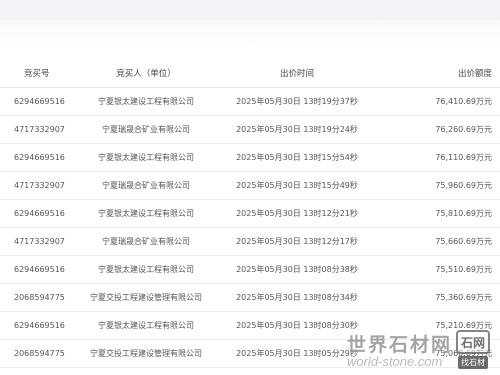  What do you see at coordinates (297, 185) in the screenshot?
I see `bid-time-cell: 2025年05月30日 13时15分49秒` at bounding box center [297, 185].